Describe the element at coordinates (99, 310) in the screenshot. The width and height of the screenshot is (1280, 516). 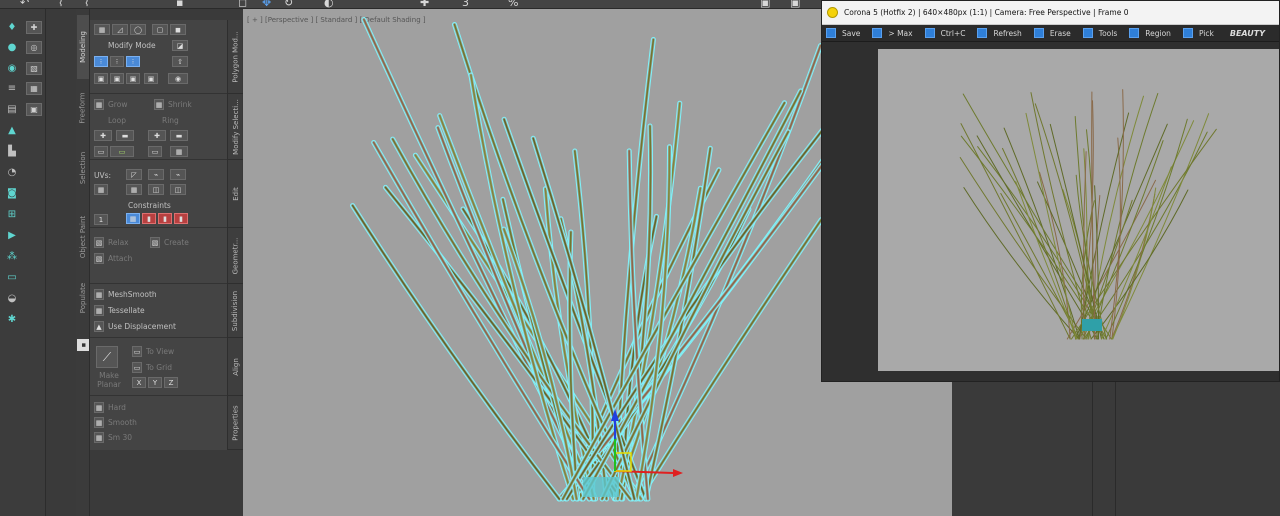
I see `tessellate-icon: ▦` at that location.